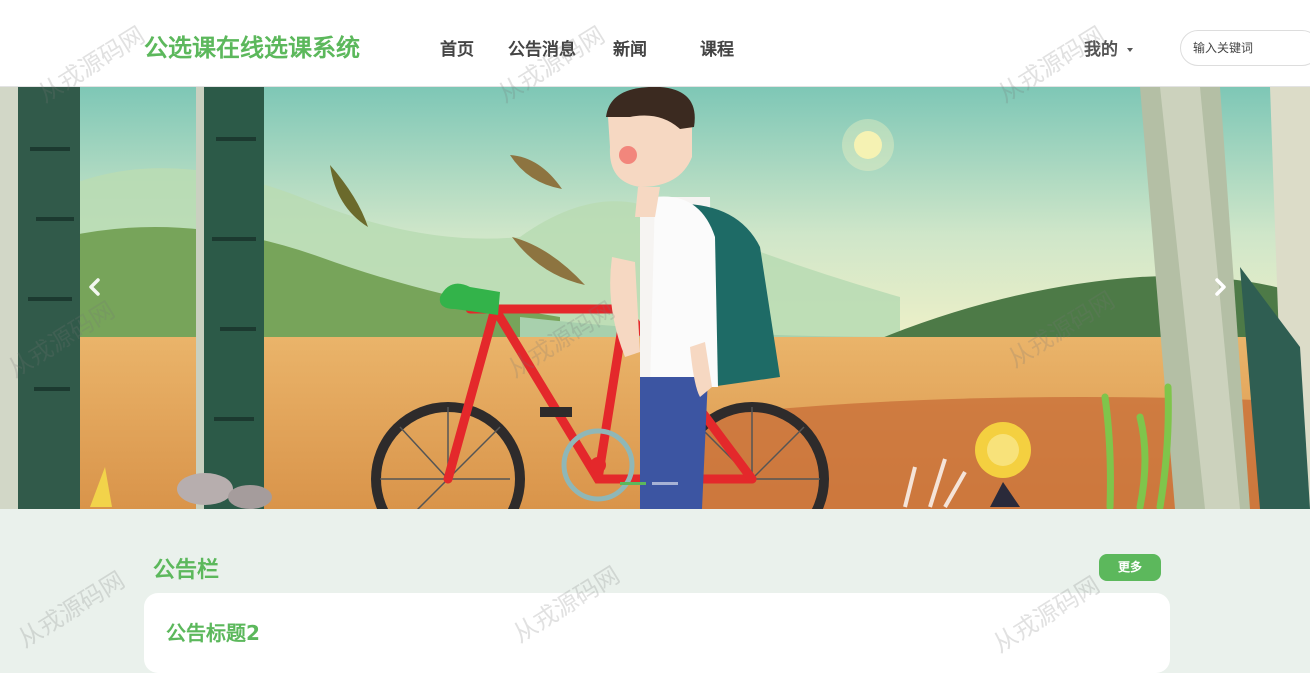 The height and width of the screenshot is (673, 1310). Describe the element at coordinates (213, 631) in the screenshot. I see `notice-item-title: 公告标题2` at that location.